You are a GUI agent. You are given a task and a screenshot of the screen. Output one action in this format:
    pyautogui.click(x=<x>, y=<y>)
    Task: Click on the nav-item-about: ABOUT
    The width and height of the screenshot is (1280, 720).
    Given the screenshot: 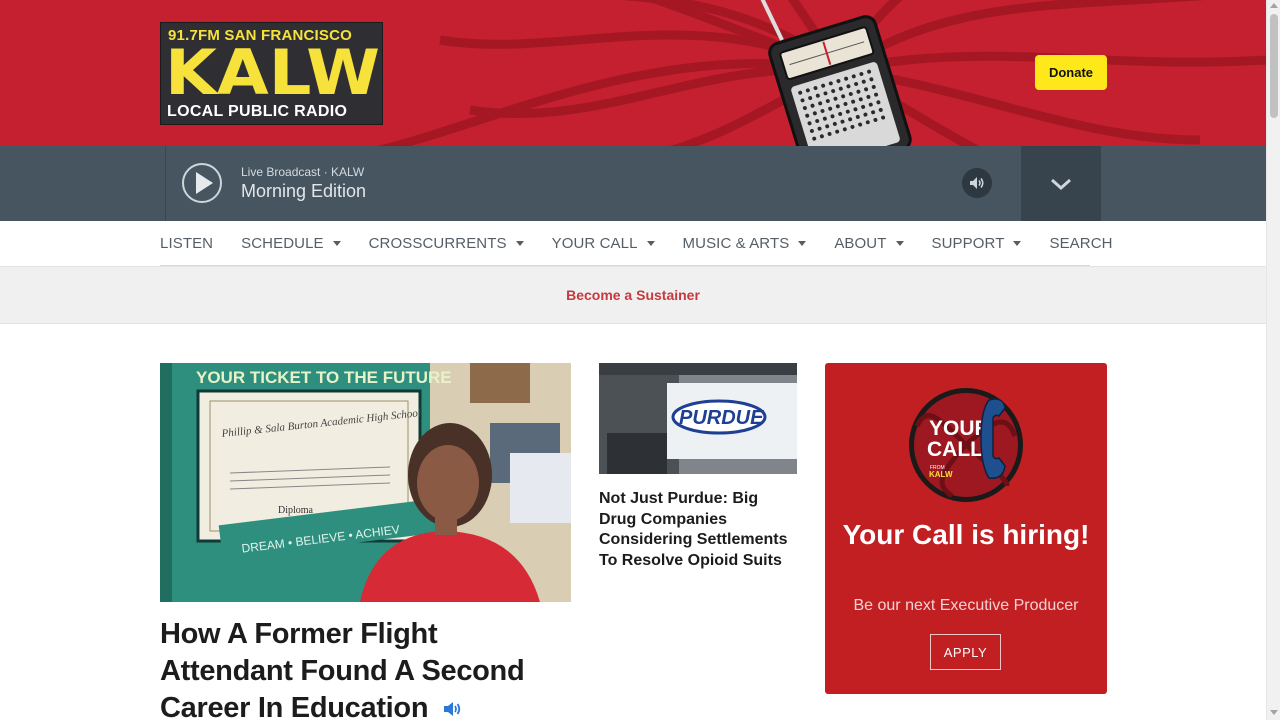 What is the action you would take?
    pyautogui.click(x=869, y=243)
    